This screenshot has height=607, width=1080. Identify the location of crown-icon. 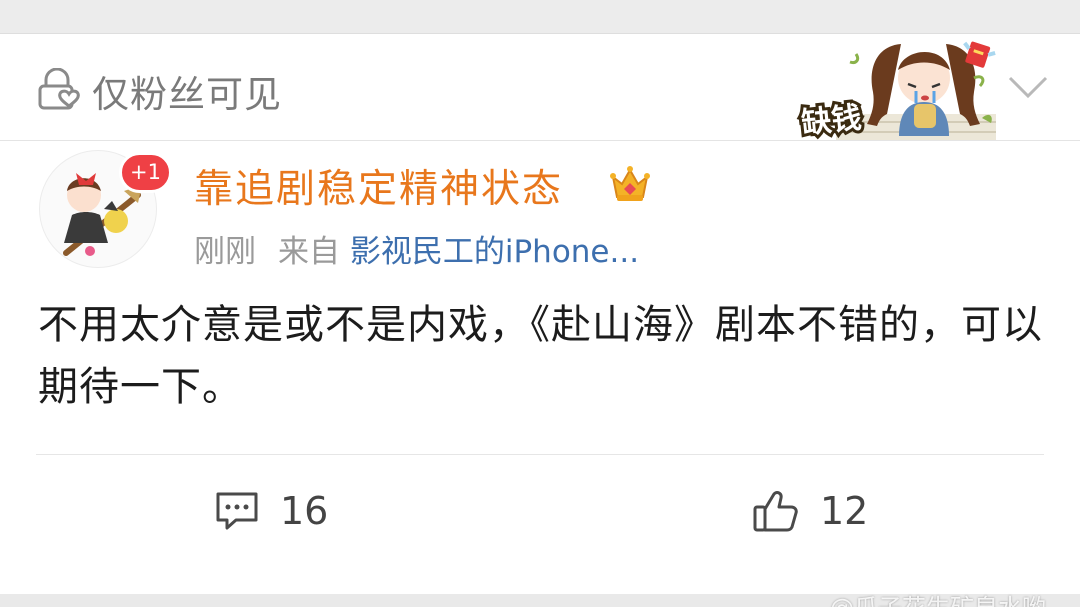
(630, 183).